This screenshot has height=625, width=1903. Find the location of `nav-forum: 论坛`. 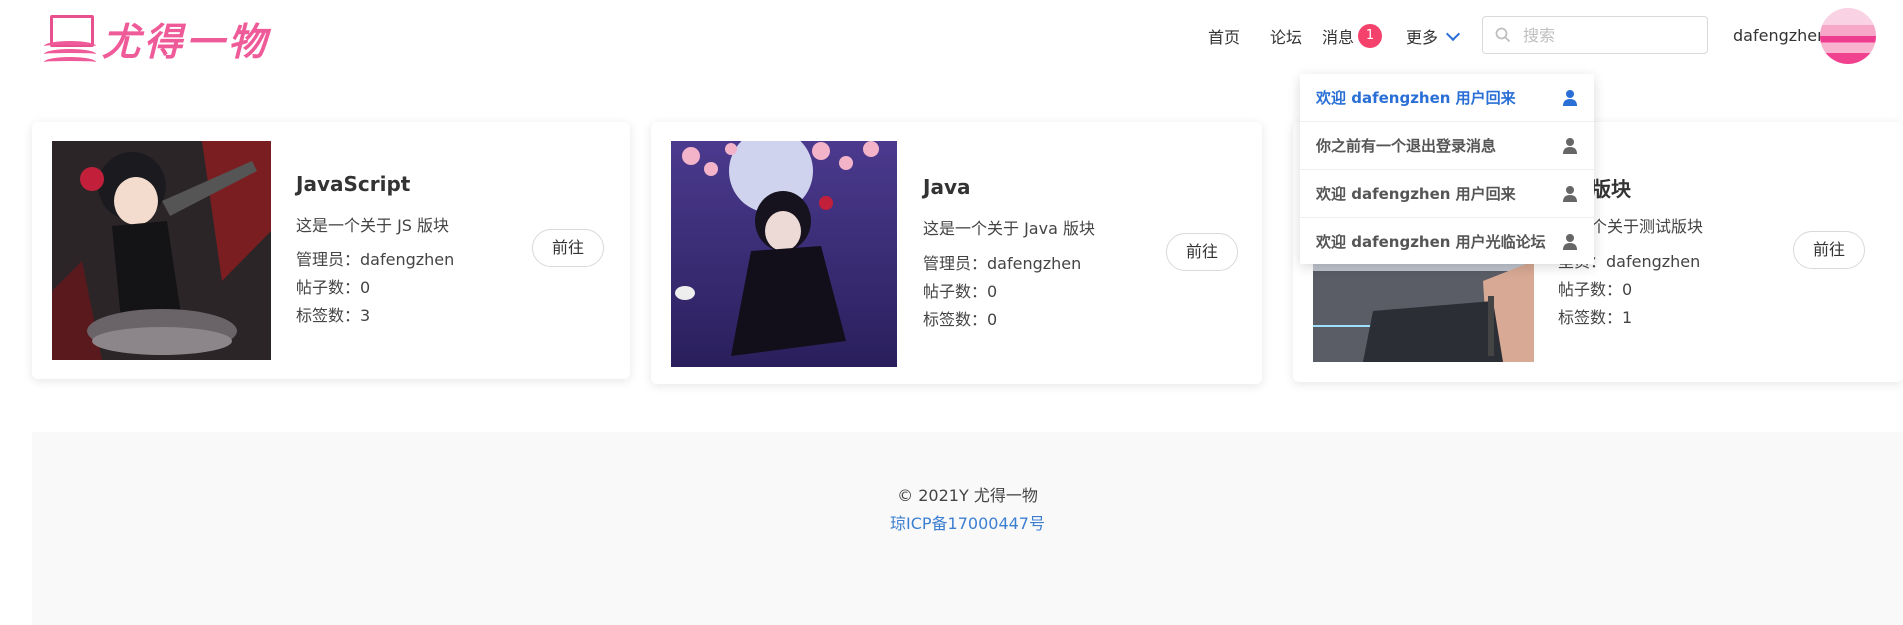

nav-forum: 论坛 is located at coordinates (1286, 36).